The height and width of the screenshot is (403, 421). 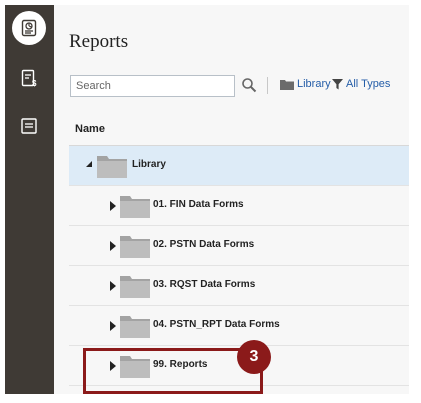 I want to click on document-icon, so click(x=29, y=126).